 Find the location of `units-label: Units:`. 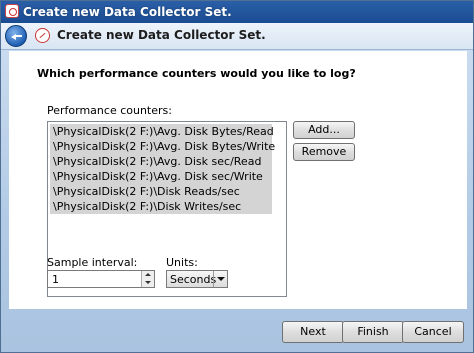

units-label: Units: is located at coordinates (182, 262).